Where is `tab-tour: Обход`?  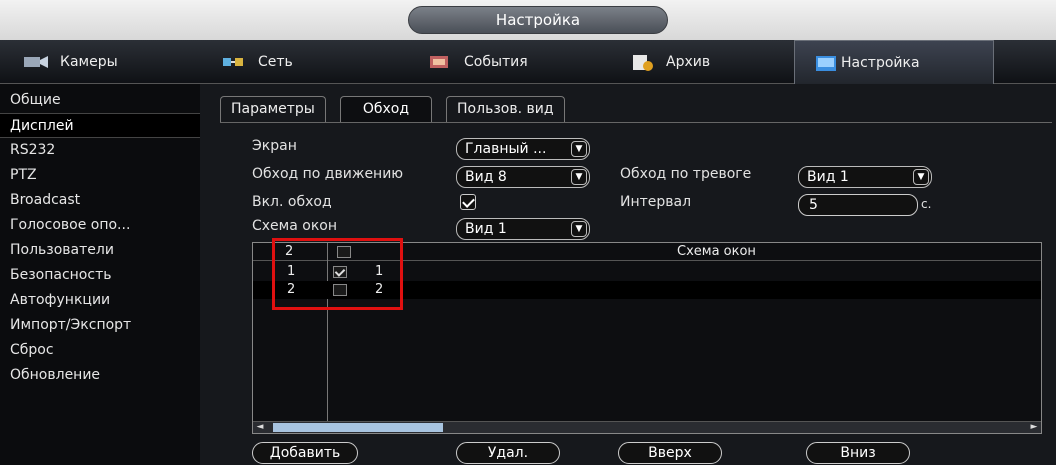
tab-tour: Обход is located at coordinates (386, 109).